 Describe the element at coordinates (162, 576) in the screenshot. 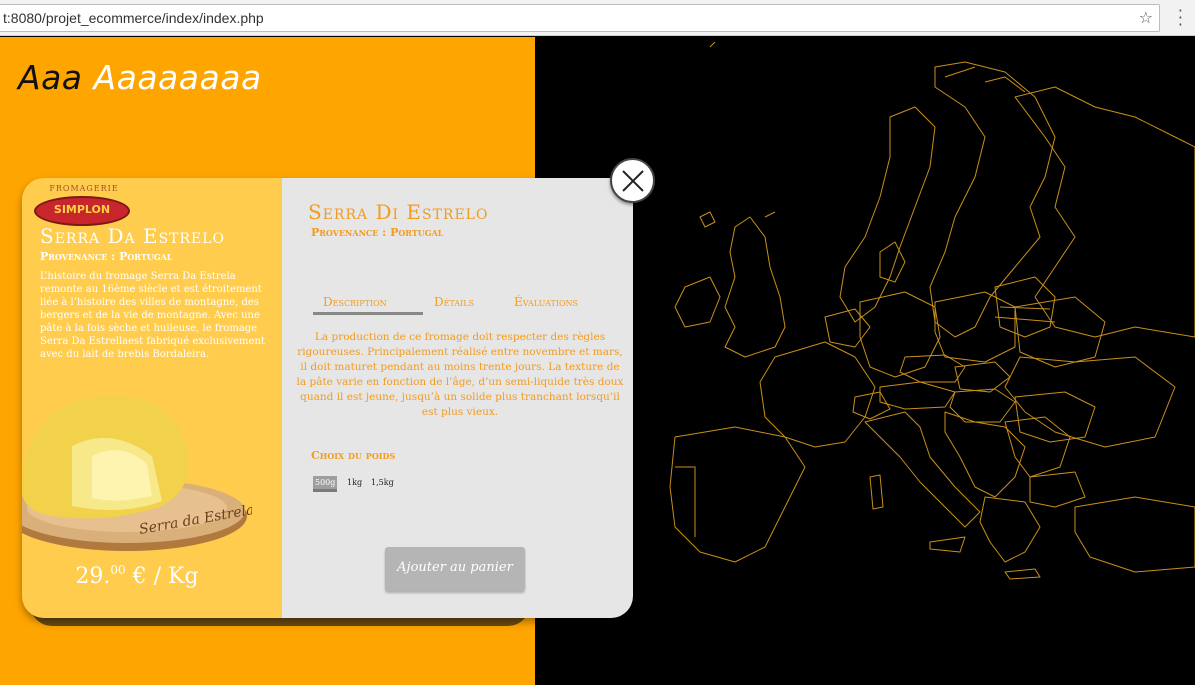

I see `price-unit: € / Kg` at that location.